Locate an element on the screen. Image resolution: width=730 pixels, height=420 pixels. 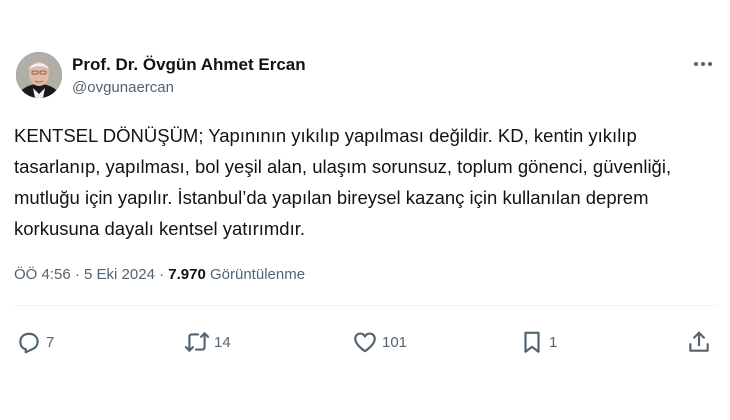
bookmark-button: 1 is located at coordinates (538, 342).